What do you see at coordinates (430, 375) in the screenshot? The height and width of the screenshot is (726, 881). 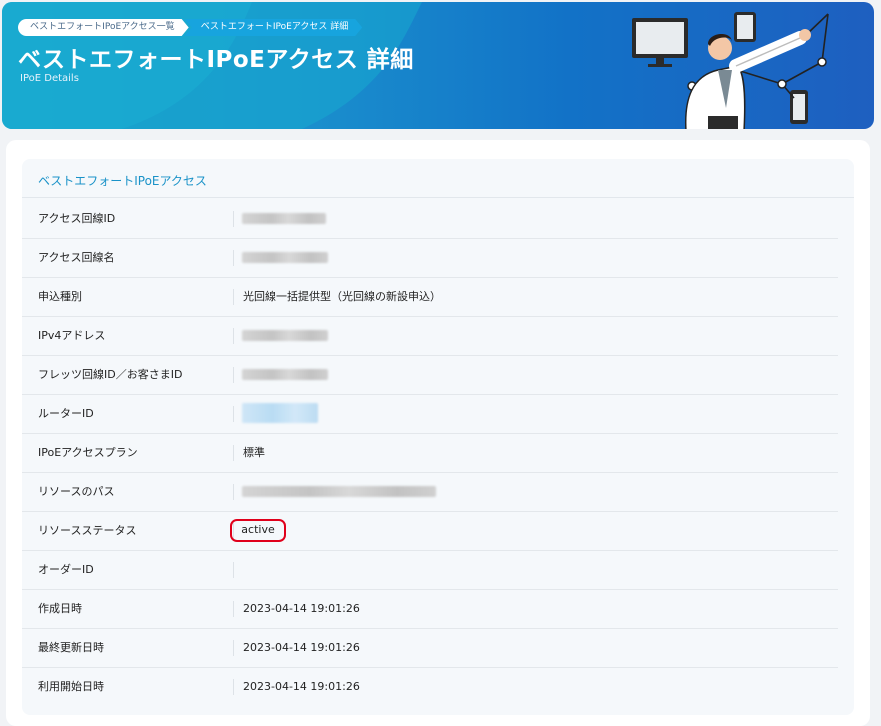 I see `detail-row-flets-line-id: フレッツ回線ID／お客さまID` at bounding box center [430, 375].